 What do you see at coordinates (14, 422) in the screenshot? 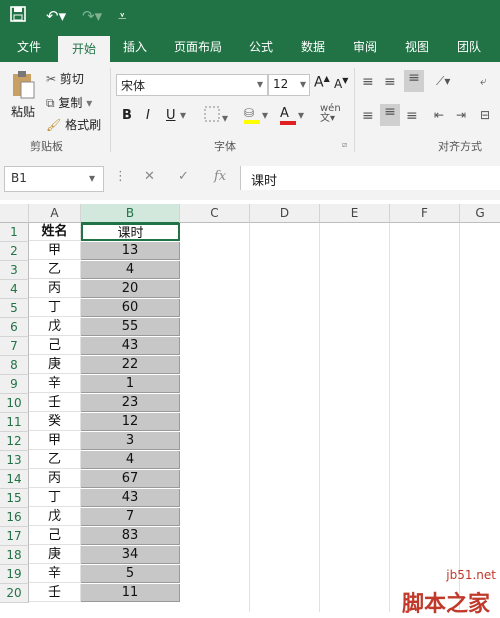
I see `row-header: 11` at bounding box center [14, 422].